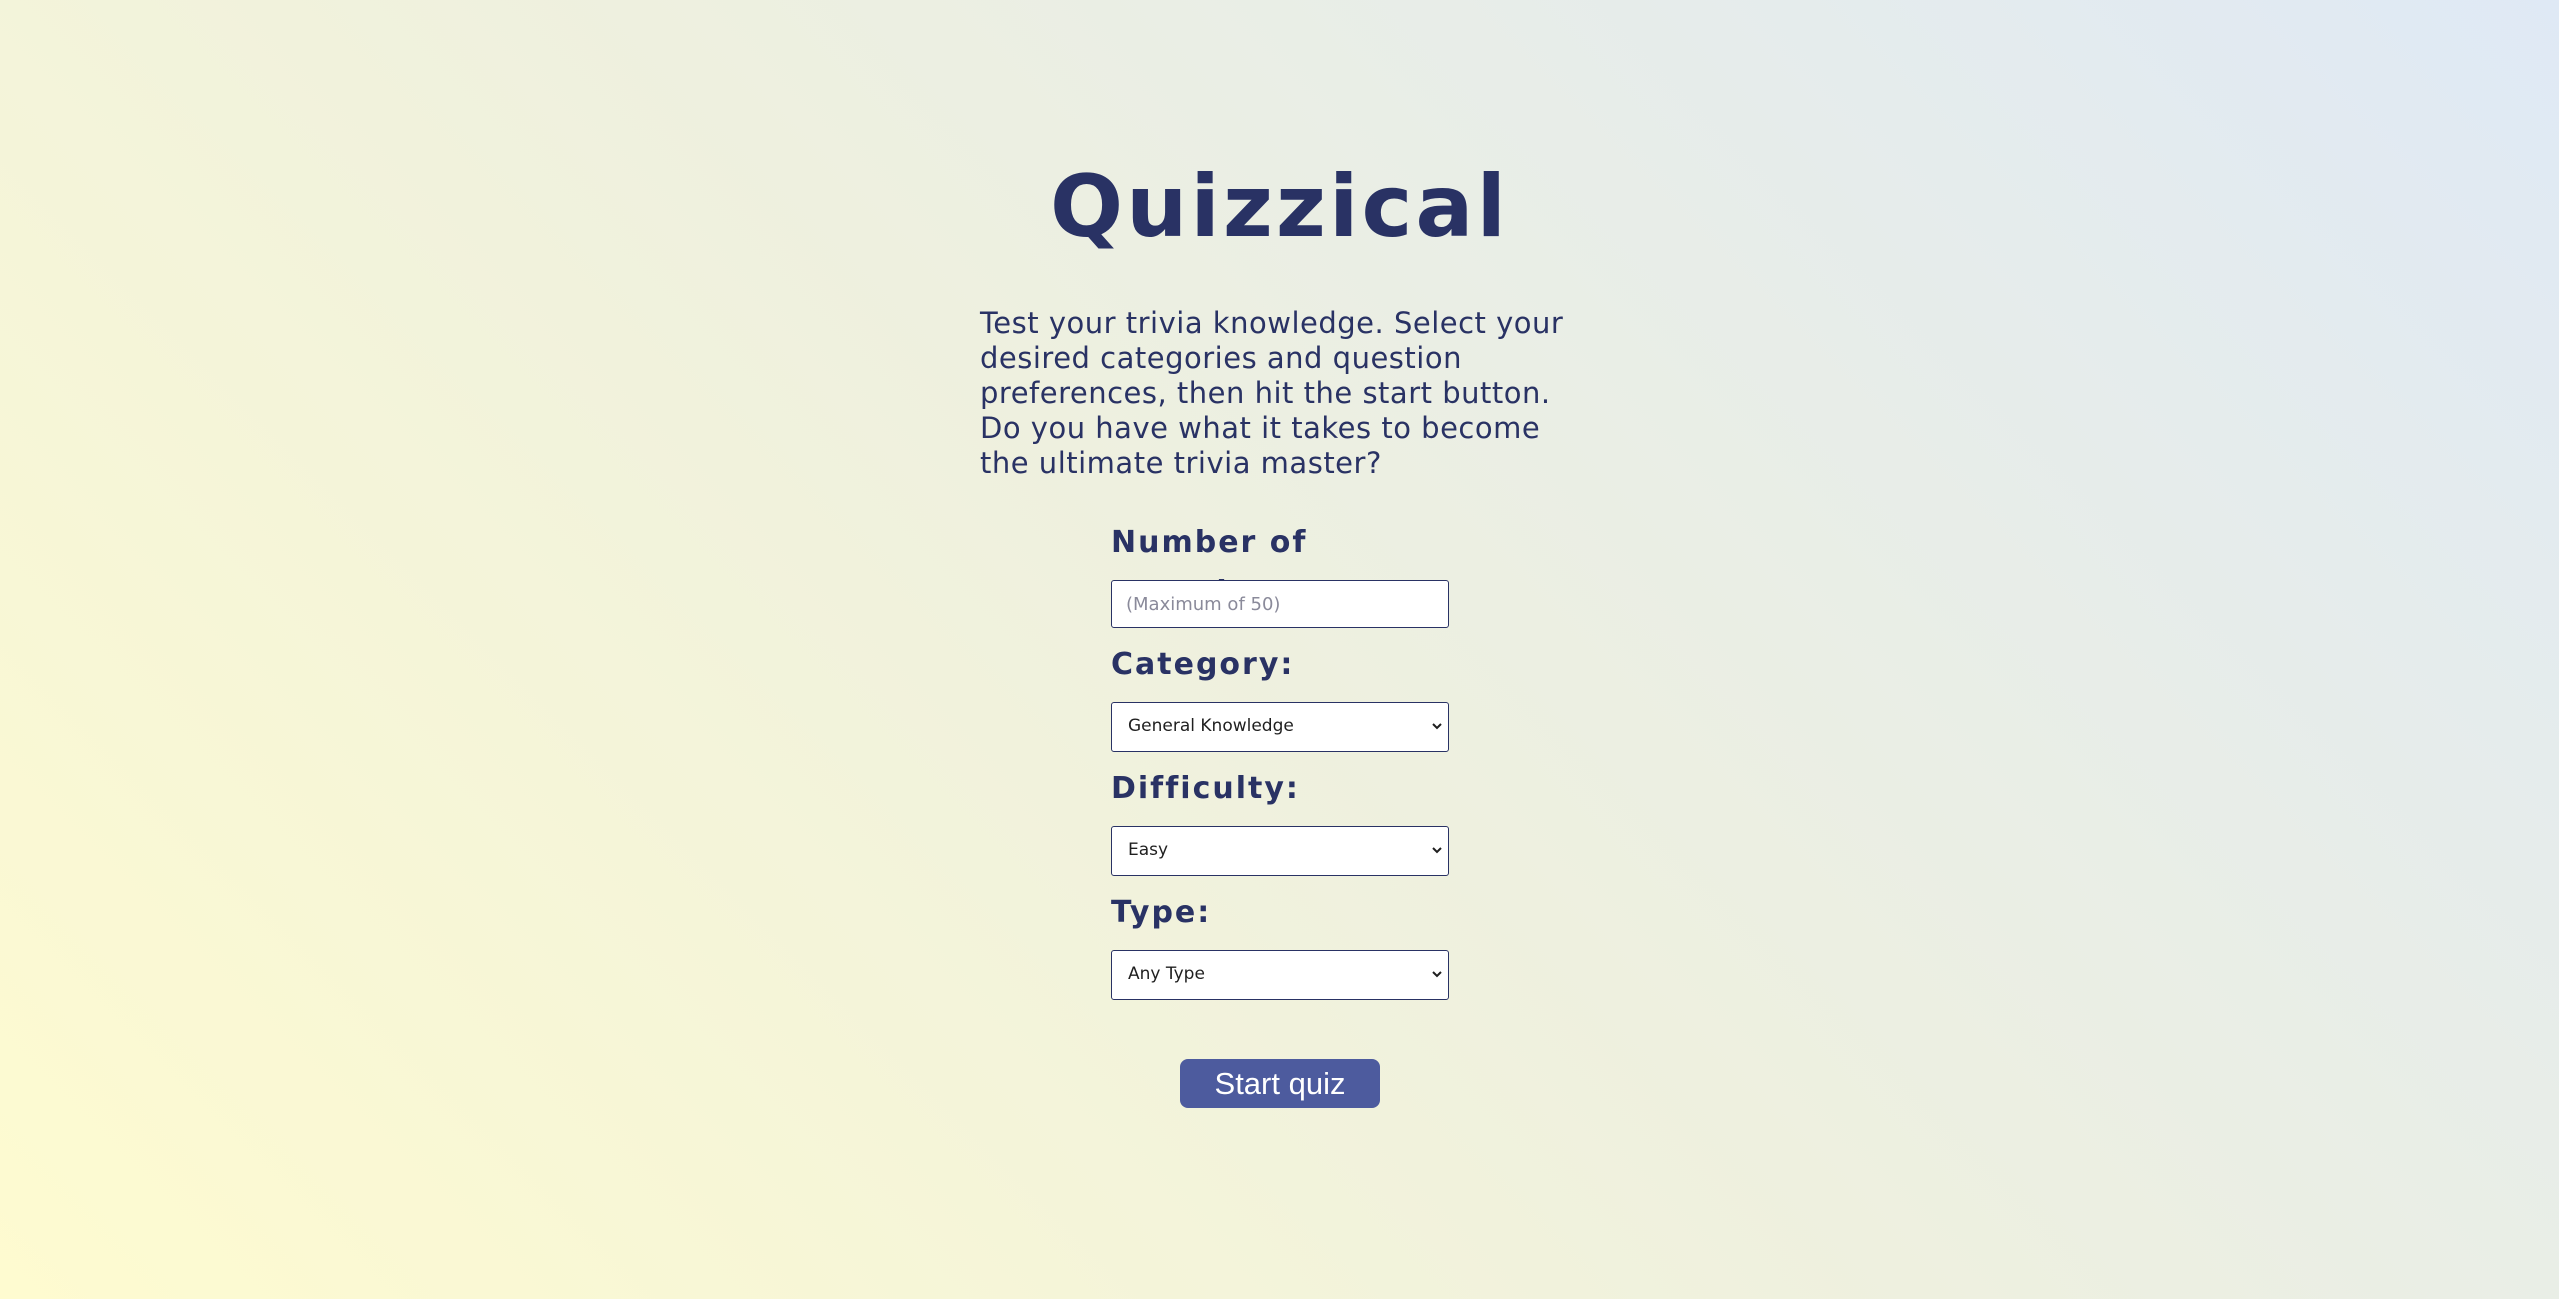  Describe the element at coordinates (1280, 851) in the screenshot. I see `difficulty-select: Easy` at that location.